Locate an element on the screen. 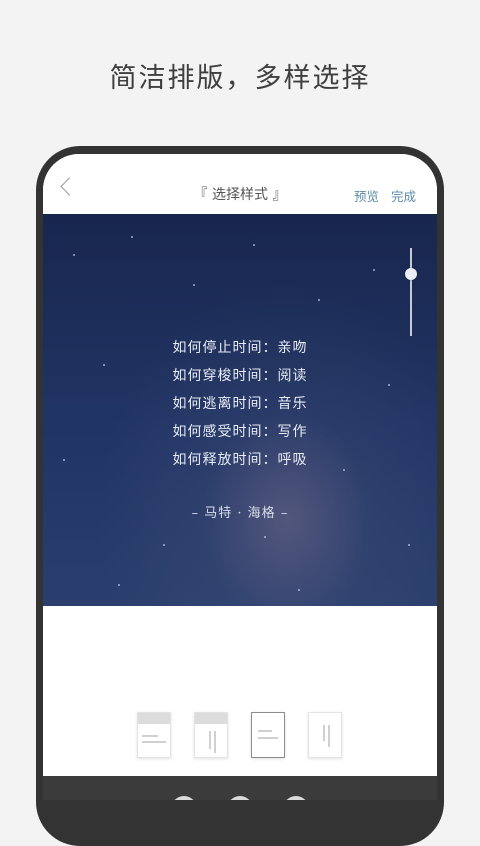  preview-button: 预览 is located at coordinates (366, 195).